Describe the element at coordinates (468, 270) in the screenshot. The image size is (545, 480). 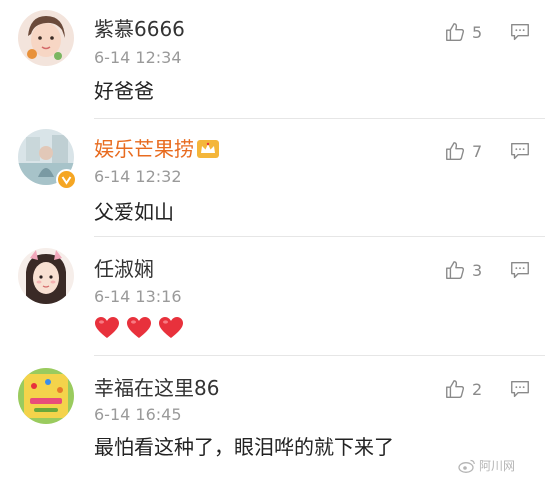
I see `like-button: 3` at that location.